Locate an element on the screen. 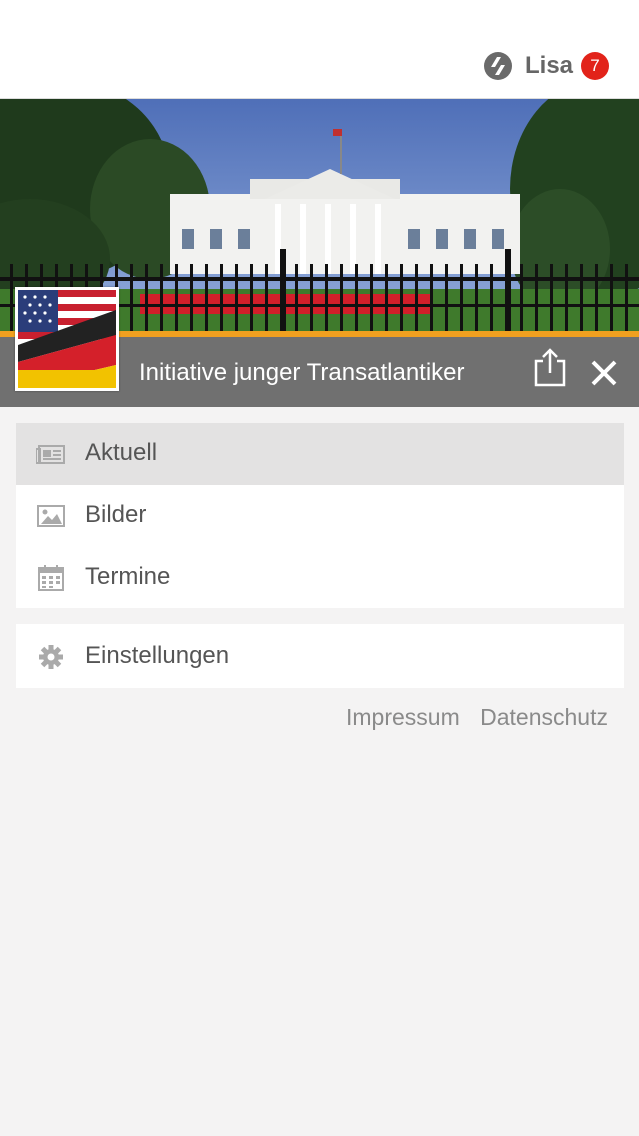  gear-icon is located at coordinates (51, 657).